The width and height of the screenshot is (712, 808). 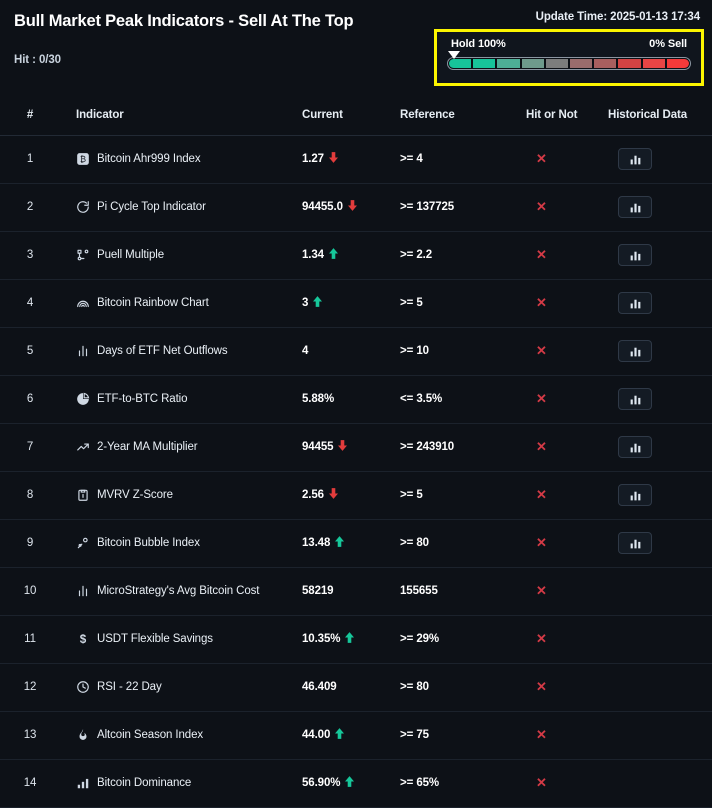 What do you see at coordinates (30, 115) in the screenshot?
I see `column-header-number: #` at bounding box center [30, 115].